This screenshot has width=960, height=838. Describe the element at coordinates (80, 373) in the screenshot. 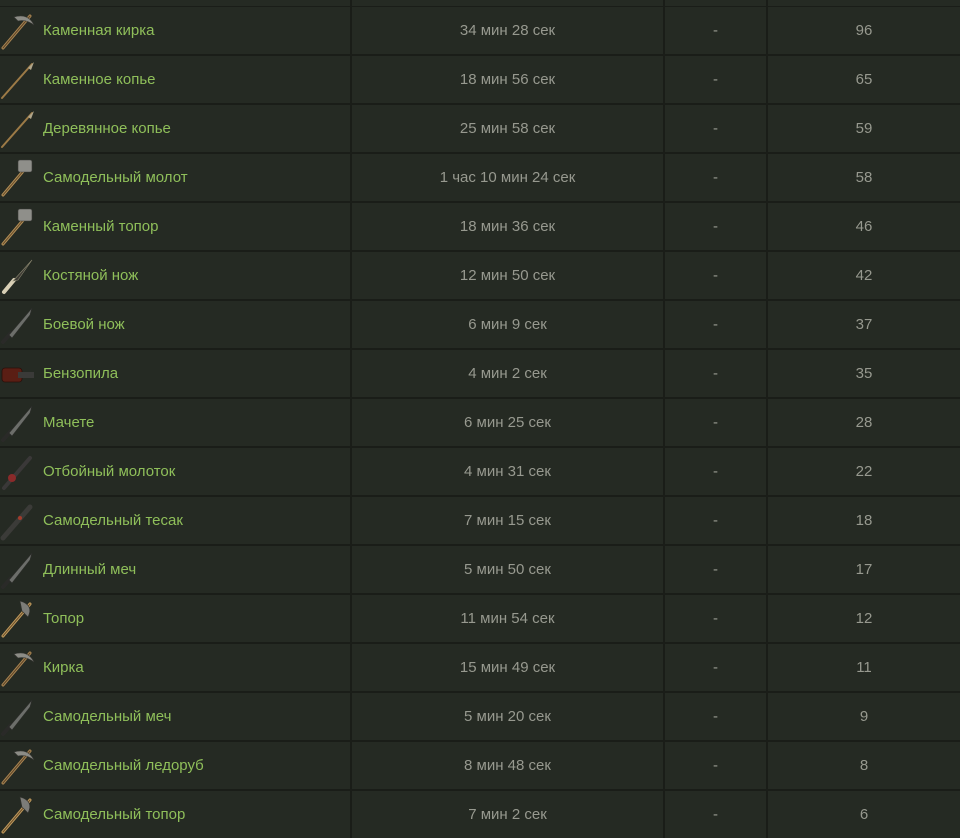

I see `item-link: Бензопила` at that location.